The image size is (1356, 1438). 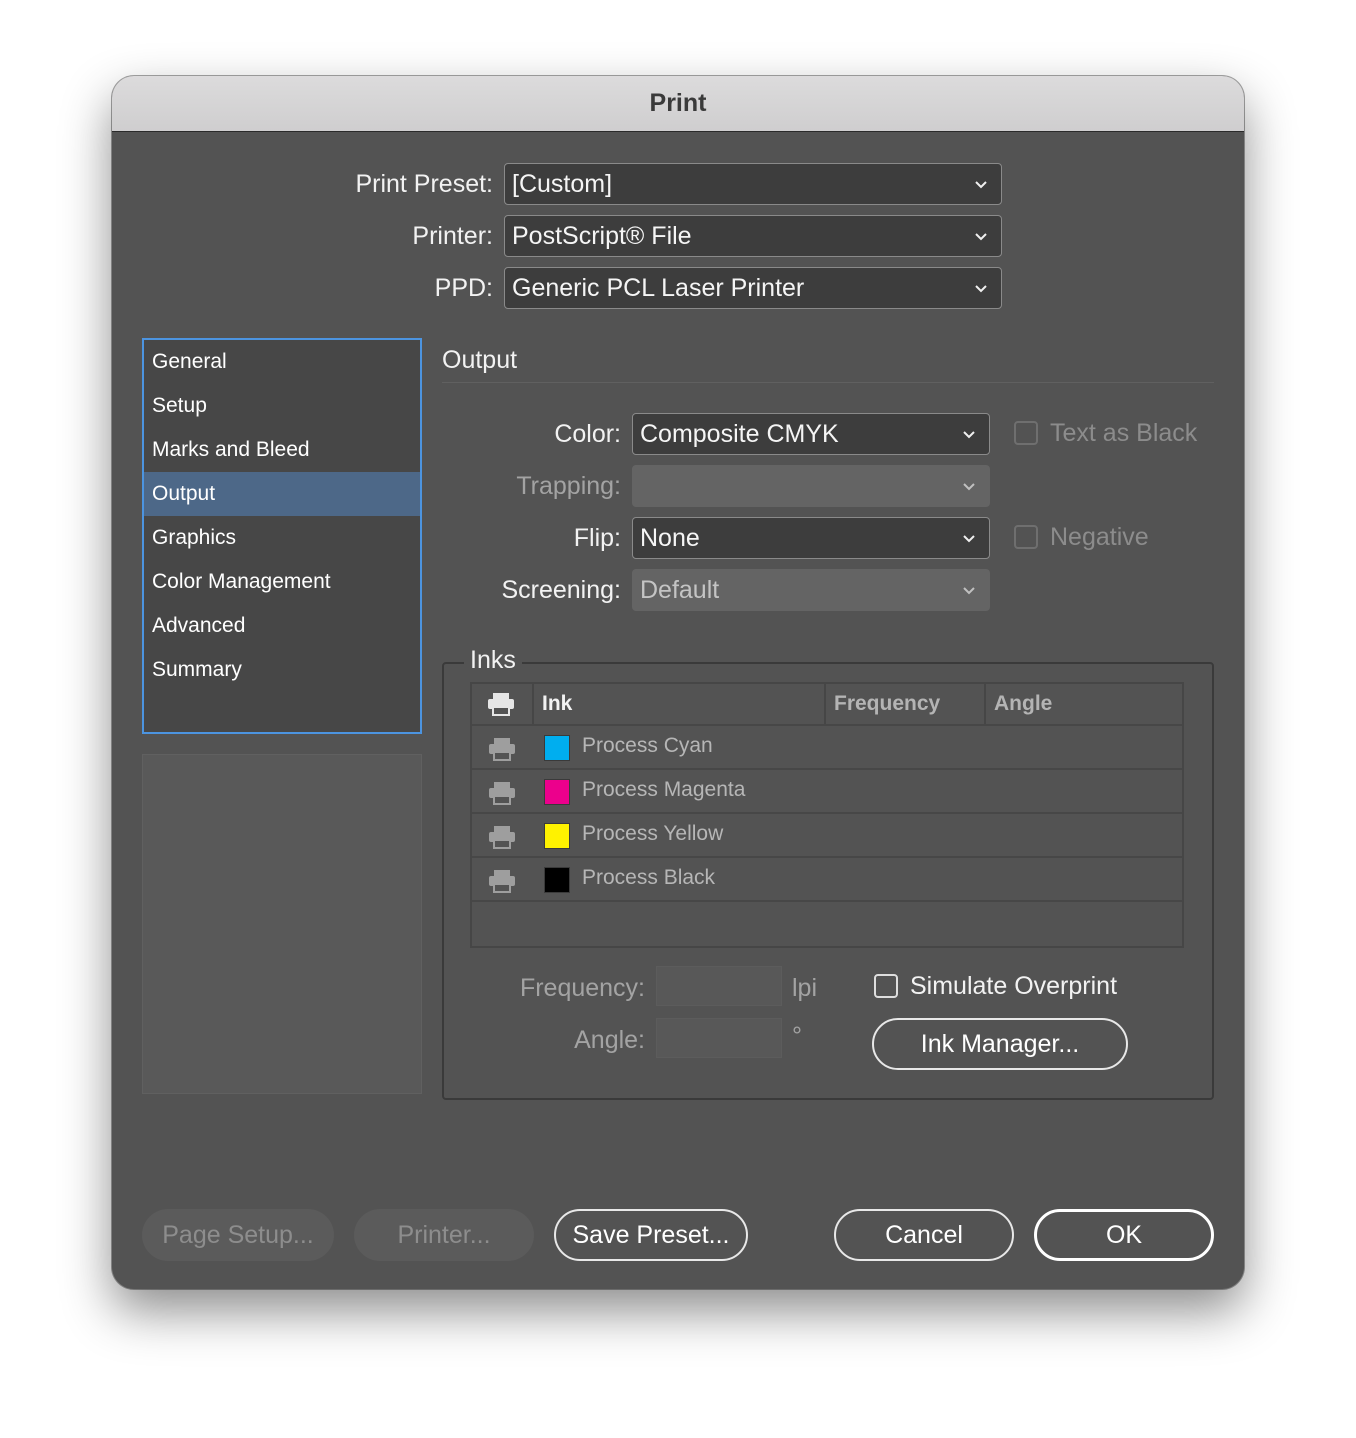 I want to click on ink-name: Process Black, so click(x=649, y=877).